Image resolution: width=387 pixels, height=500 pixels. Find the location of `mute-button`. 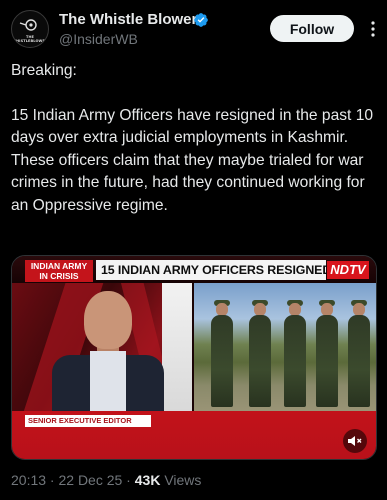

mute-button is located at coordinates (355, 441).